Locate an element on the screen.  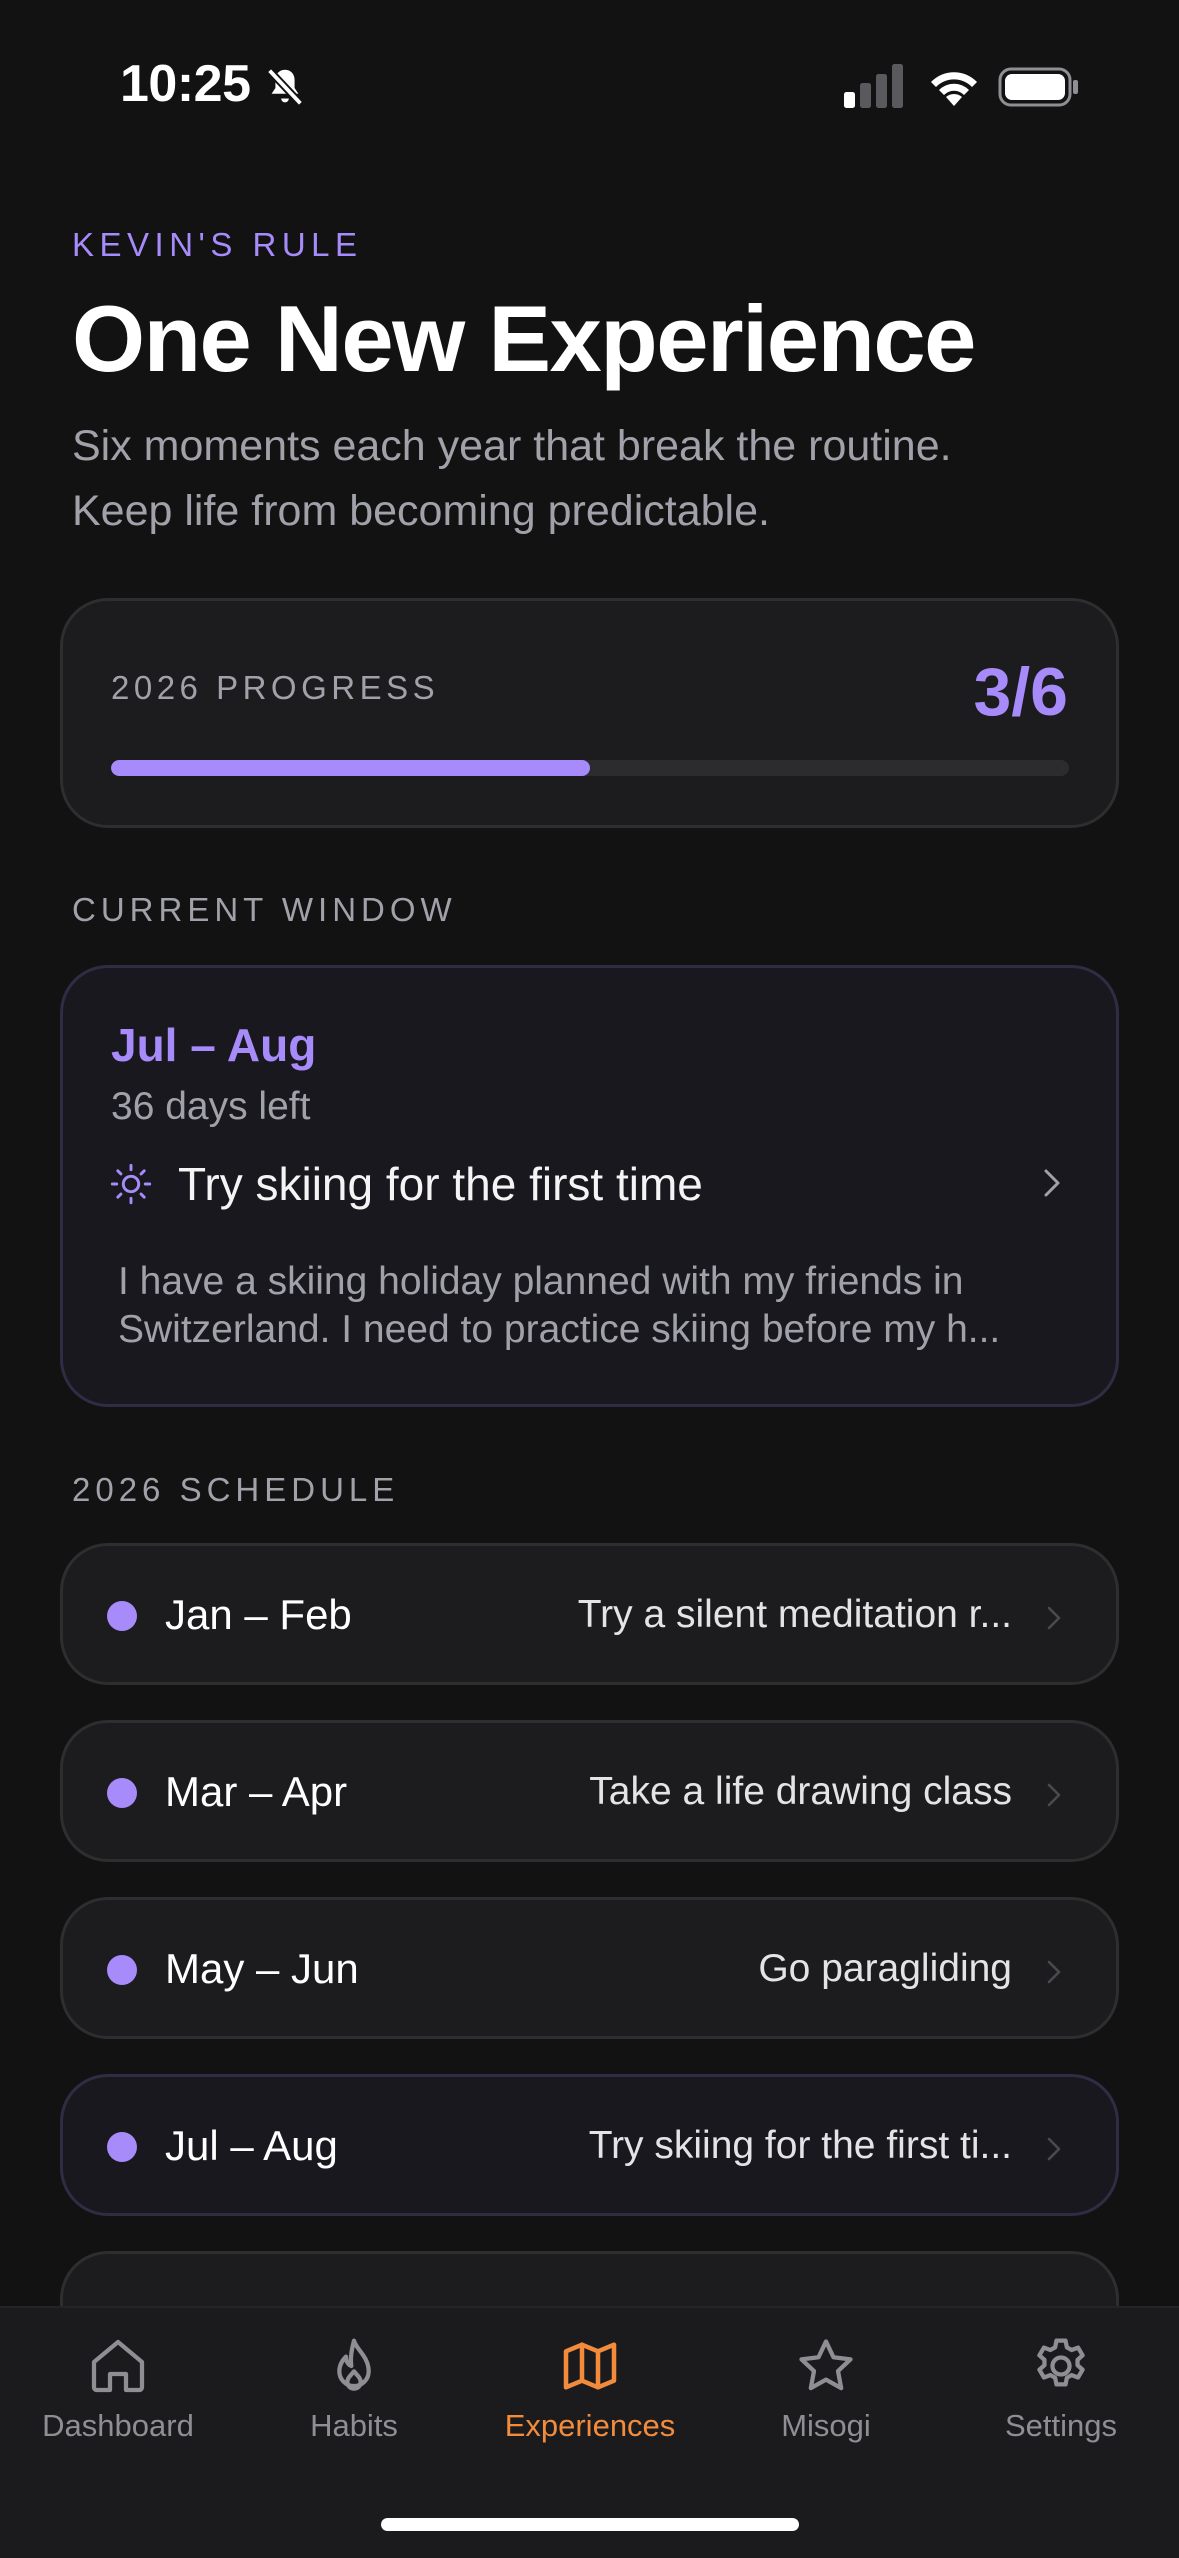
flame-icon is located at coordinates (354, 2364).